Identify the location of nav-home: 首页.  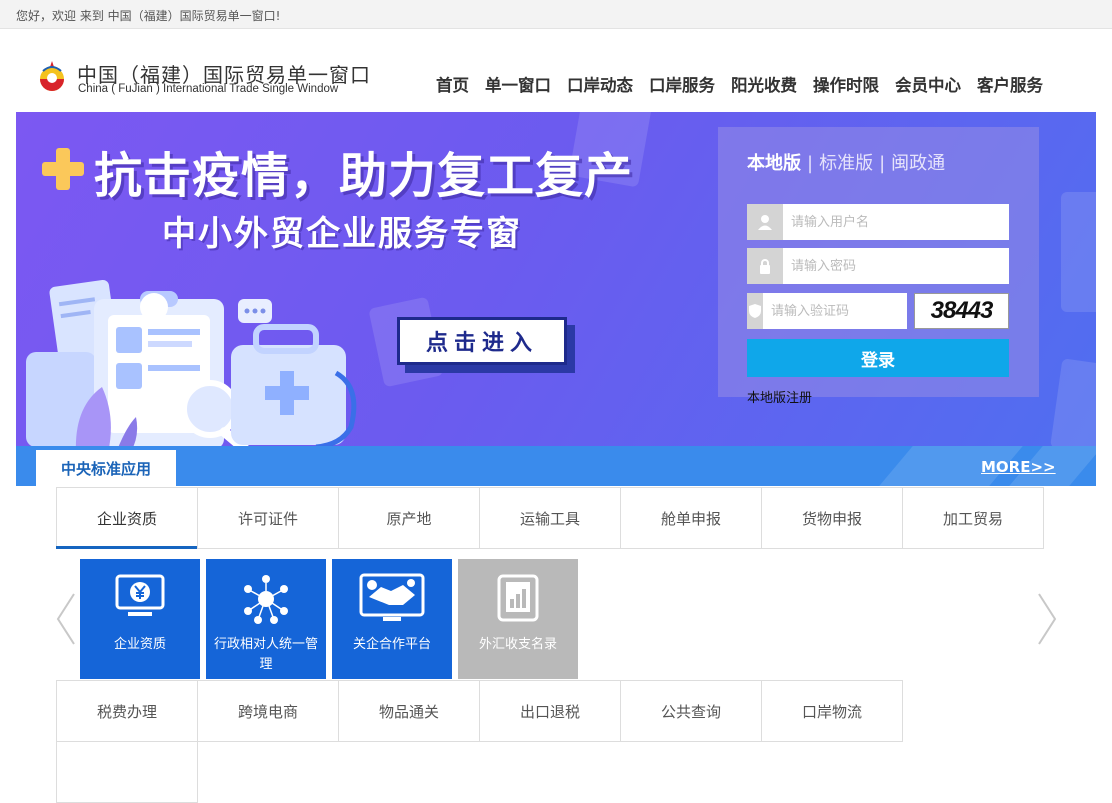
(452, 84).